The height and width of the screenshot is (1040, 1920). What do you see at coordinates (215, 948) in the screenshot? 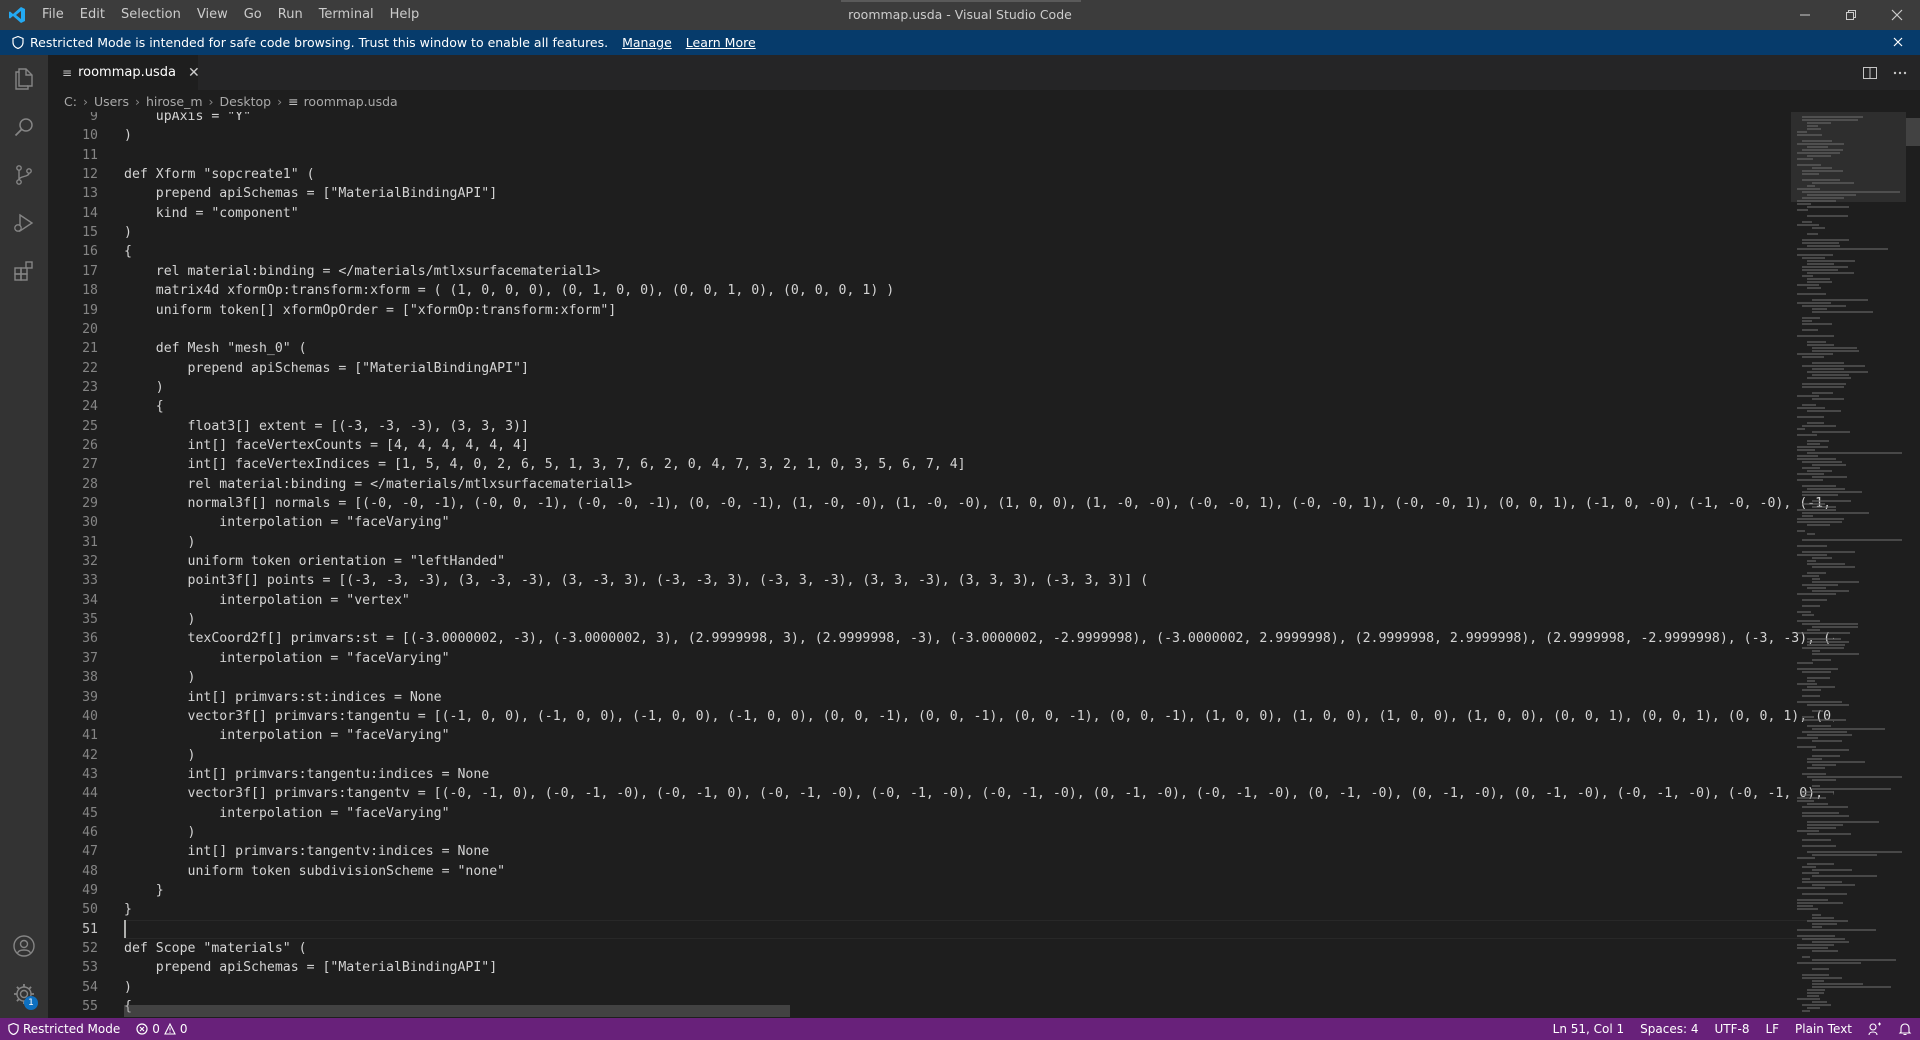
I see `code-line: def Scope "materials" (` at bounding box center [215, 948].